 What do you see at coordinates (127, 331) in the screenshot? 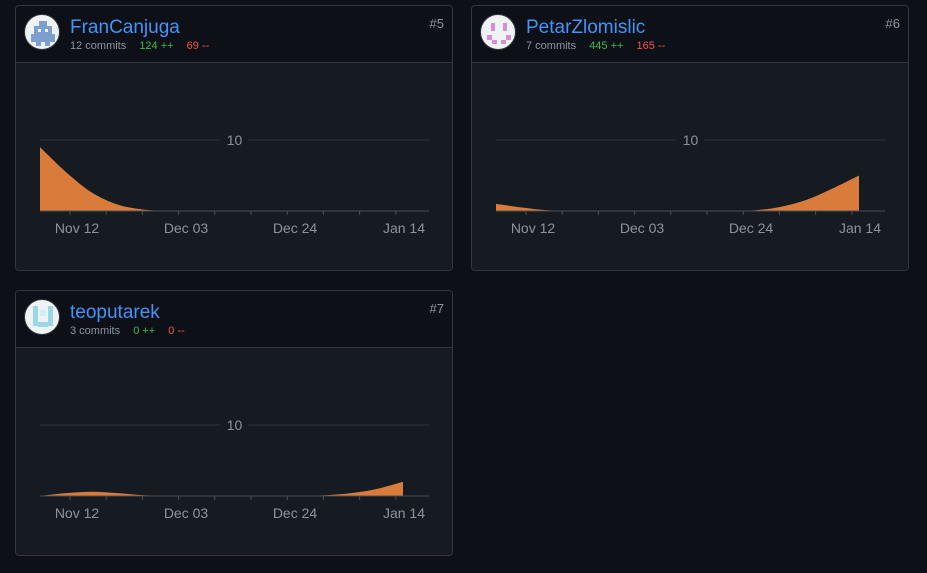
I see `contribution-stats: 3 commits 0 ++ 0 --` at bounding box center [127, 331].